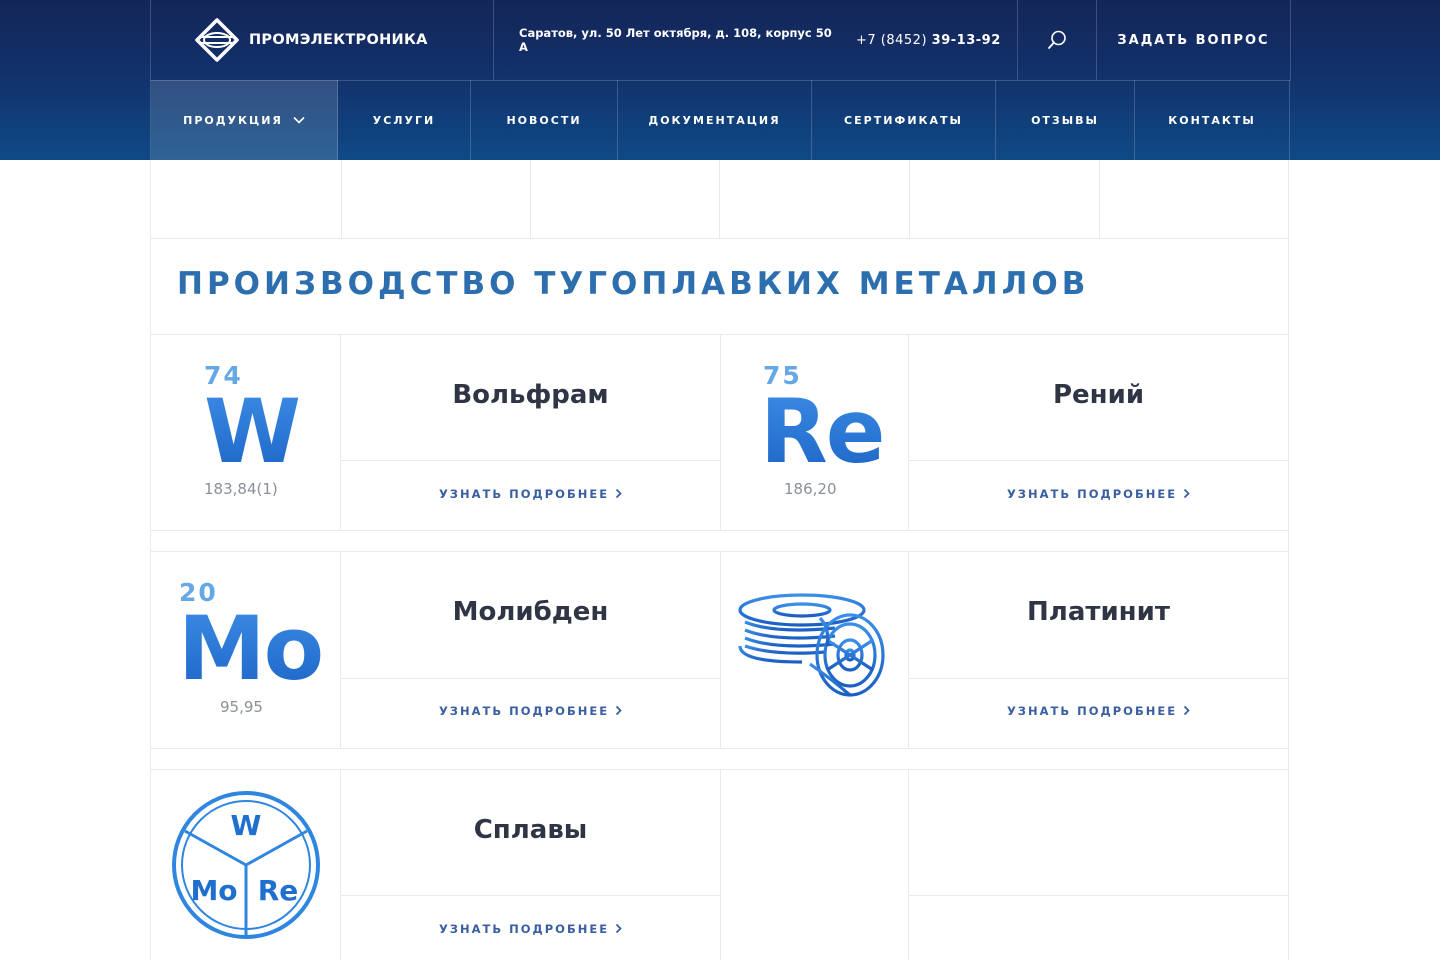 The width and height of the screenshot is (1440, 960). I want to click on search-icon, so click(1057, 39).